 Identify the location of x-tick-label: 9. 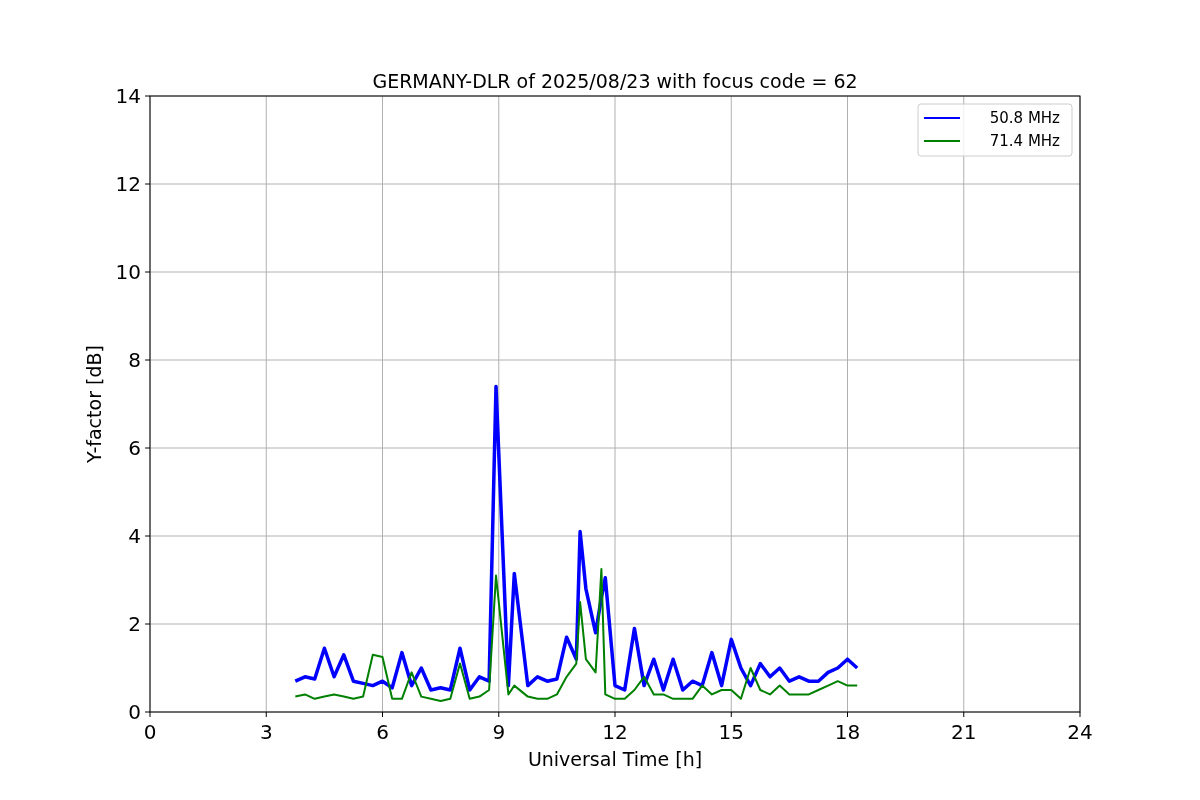
(499, 732).